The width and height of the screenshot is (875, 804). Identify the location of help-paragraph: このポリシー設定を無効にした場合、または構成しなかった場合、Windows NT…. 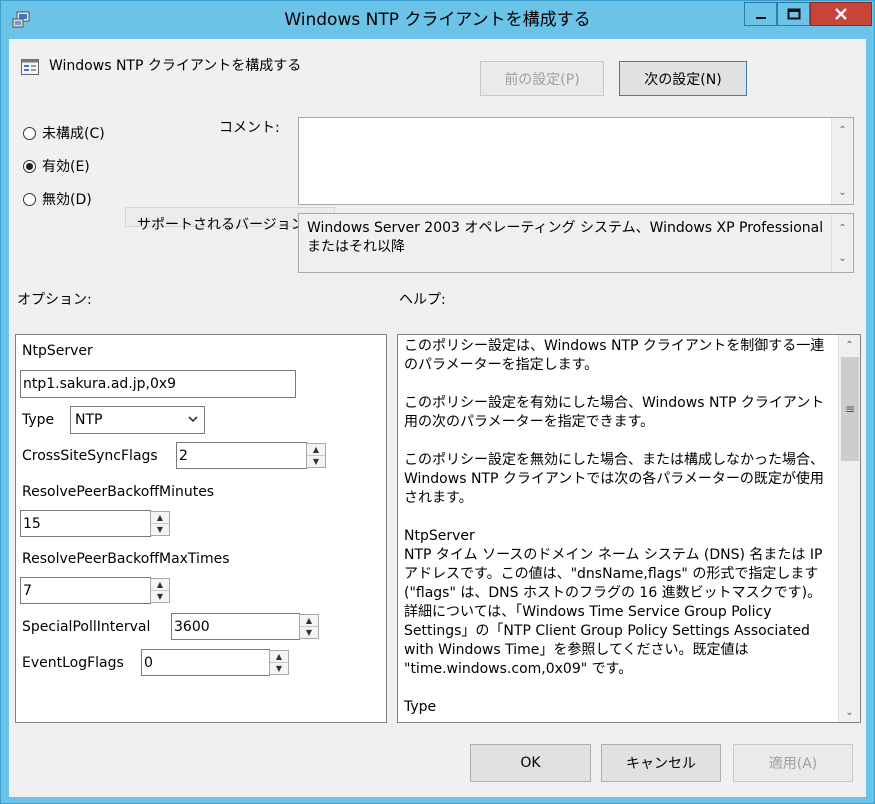
(614, 479).